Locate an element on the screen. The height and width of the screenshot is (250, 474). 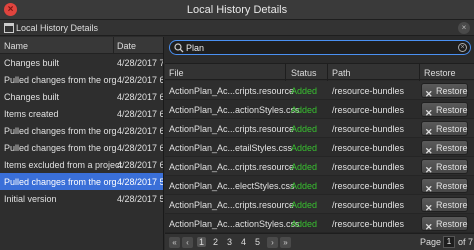
column-header-path: Path is located at coordinates (341, 73).